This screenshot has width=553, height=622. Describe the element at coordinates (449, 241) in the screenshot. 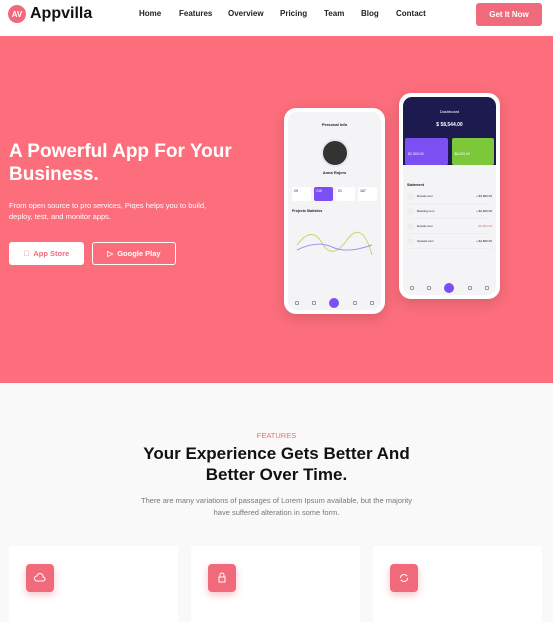

I see `list-item: Upwork.com + $2,800.00` at that location.